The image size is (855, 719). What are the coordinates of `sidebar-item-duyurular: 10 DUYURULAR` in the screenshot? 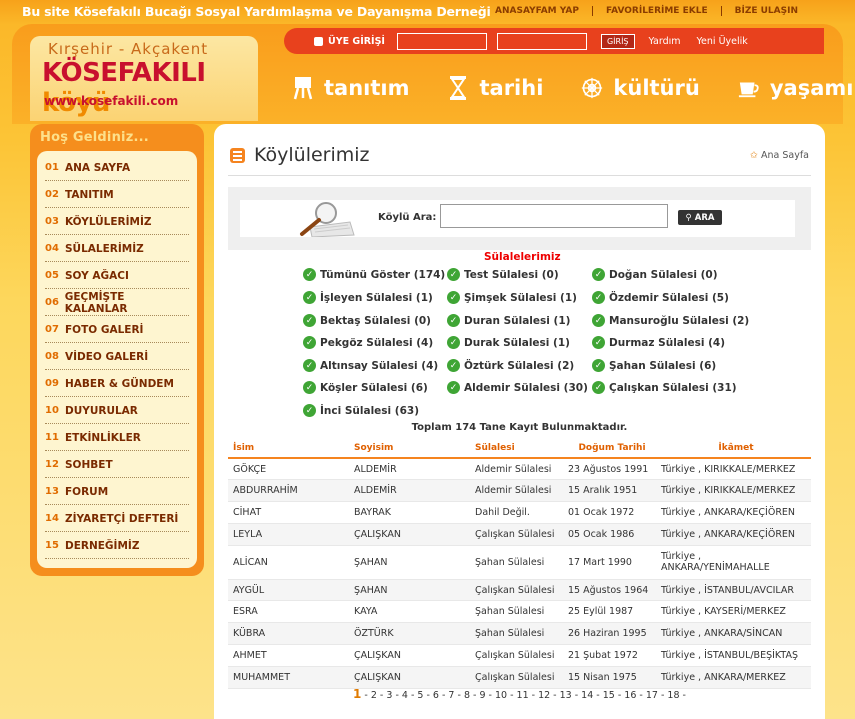 It's located at (117, 411).